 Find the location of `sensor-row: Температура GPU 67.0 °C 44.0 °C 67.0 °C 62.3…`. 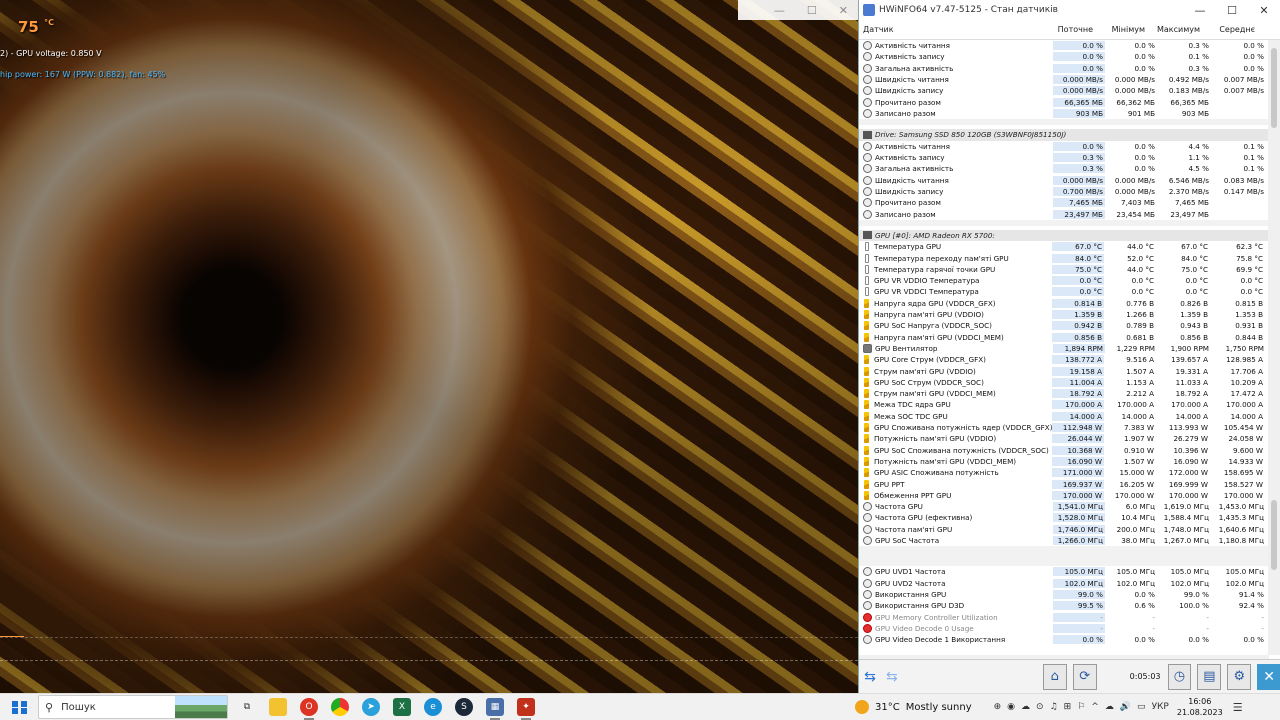

sensor-row: Температура GPU 67.0 °C 44.0 °C 67.0 °C 62.3… is located at coordinates (1064, 246).